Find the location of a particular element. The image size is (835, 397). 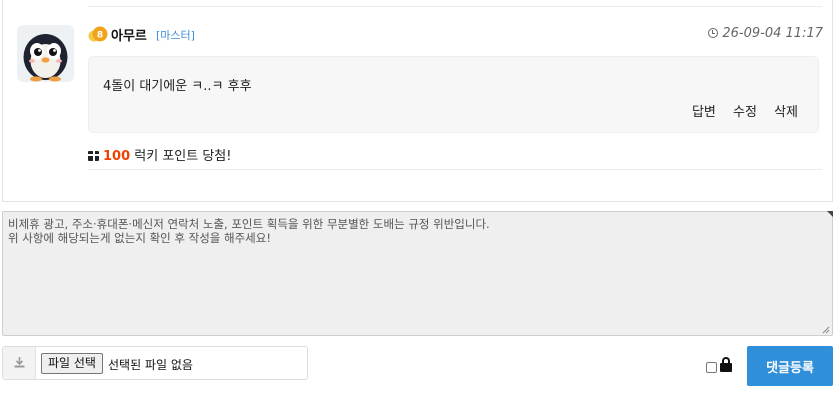

level-badge-icon: 8 is located at coordinates (98, 34).